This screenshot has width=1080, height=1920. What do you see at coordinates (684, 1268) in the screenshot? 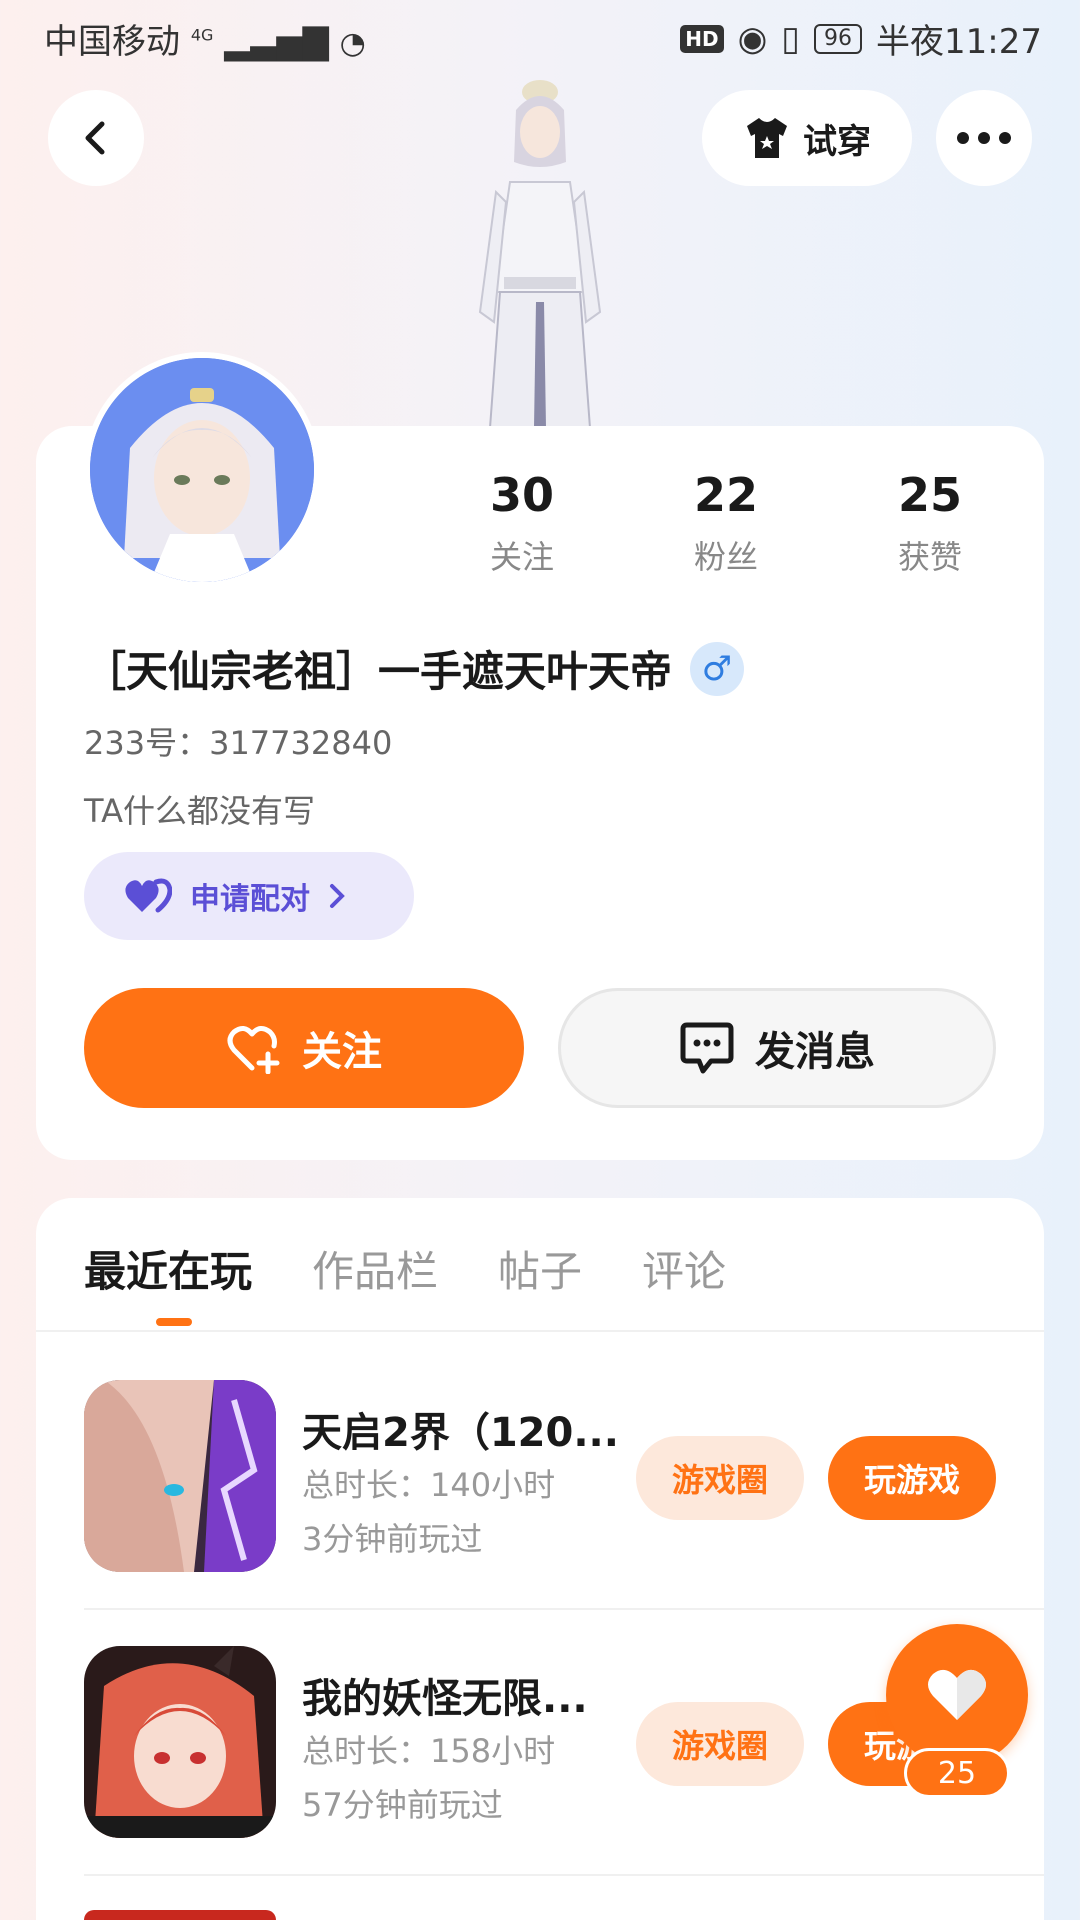
I see `tab-comments: 评论` at bounding box center [684, 1268].